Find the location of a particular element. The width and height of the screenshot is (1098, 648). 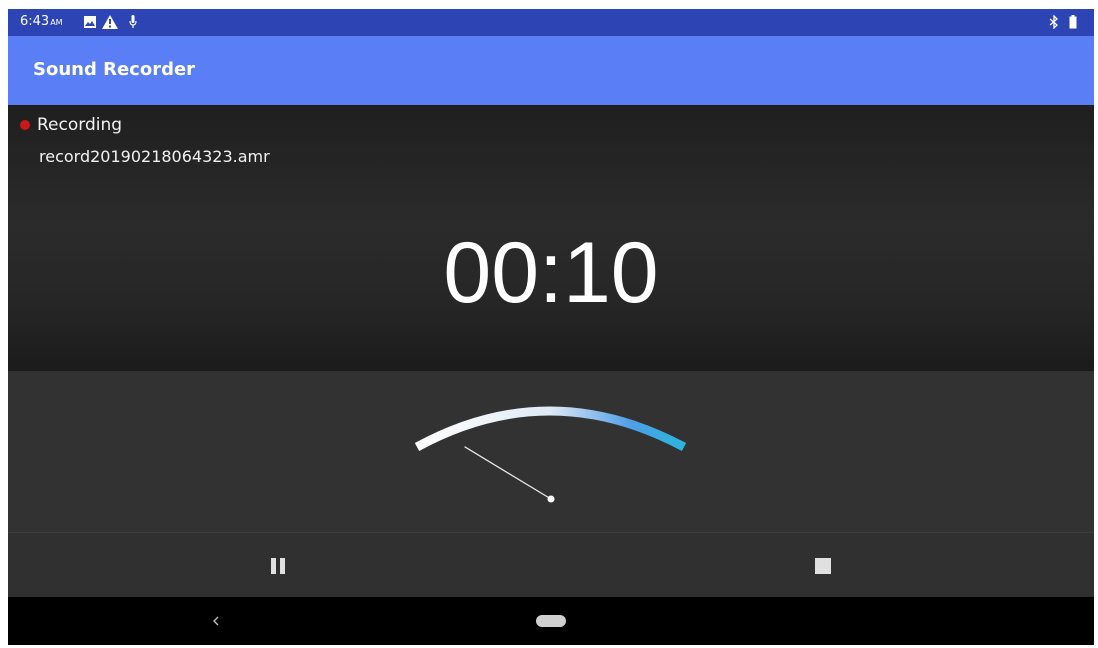

microphone-icon is located at coordinates (133, 21).